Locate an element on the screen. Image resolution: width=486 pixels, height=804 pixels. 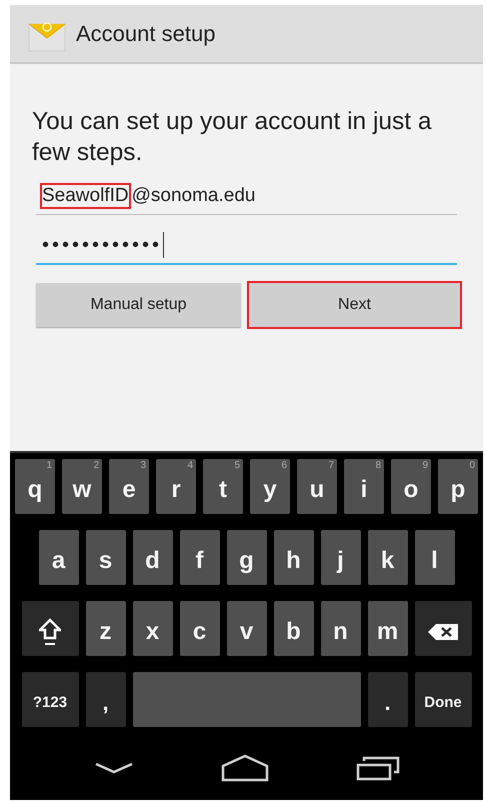
key: z is located at coordinates (106, 628).